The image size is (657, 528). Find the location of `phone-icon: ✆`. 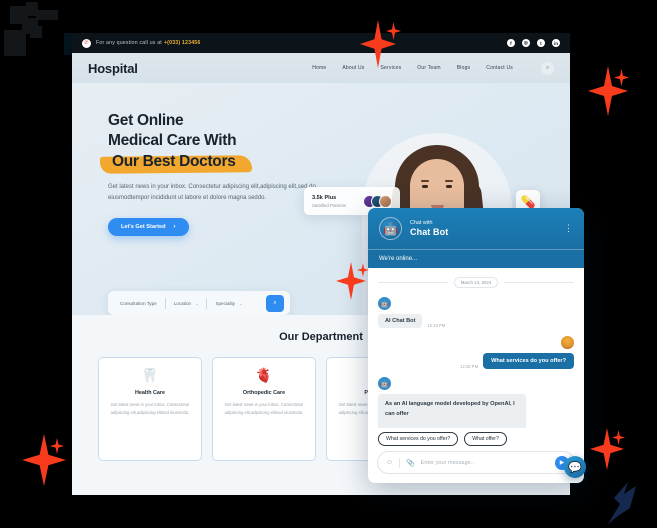

phone-icon: ✆ is located at coordinates (86, 43).